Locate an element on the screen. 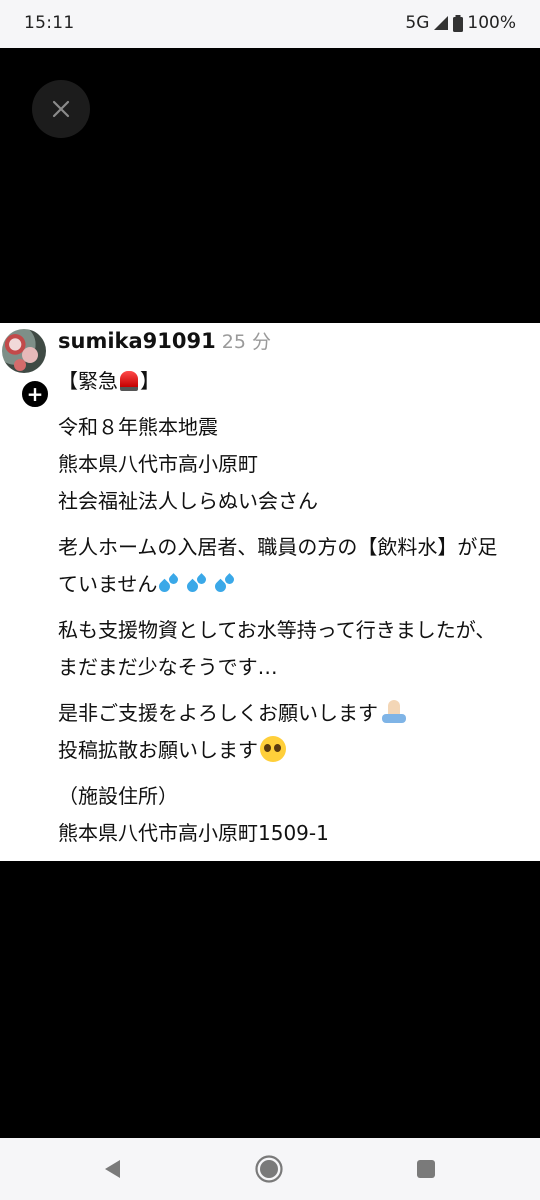 This screenshot has width=540, height=1200. navigation-bar is located at coordinates (270, 1169).